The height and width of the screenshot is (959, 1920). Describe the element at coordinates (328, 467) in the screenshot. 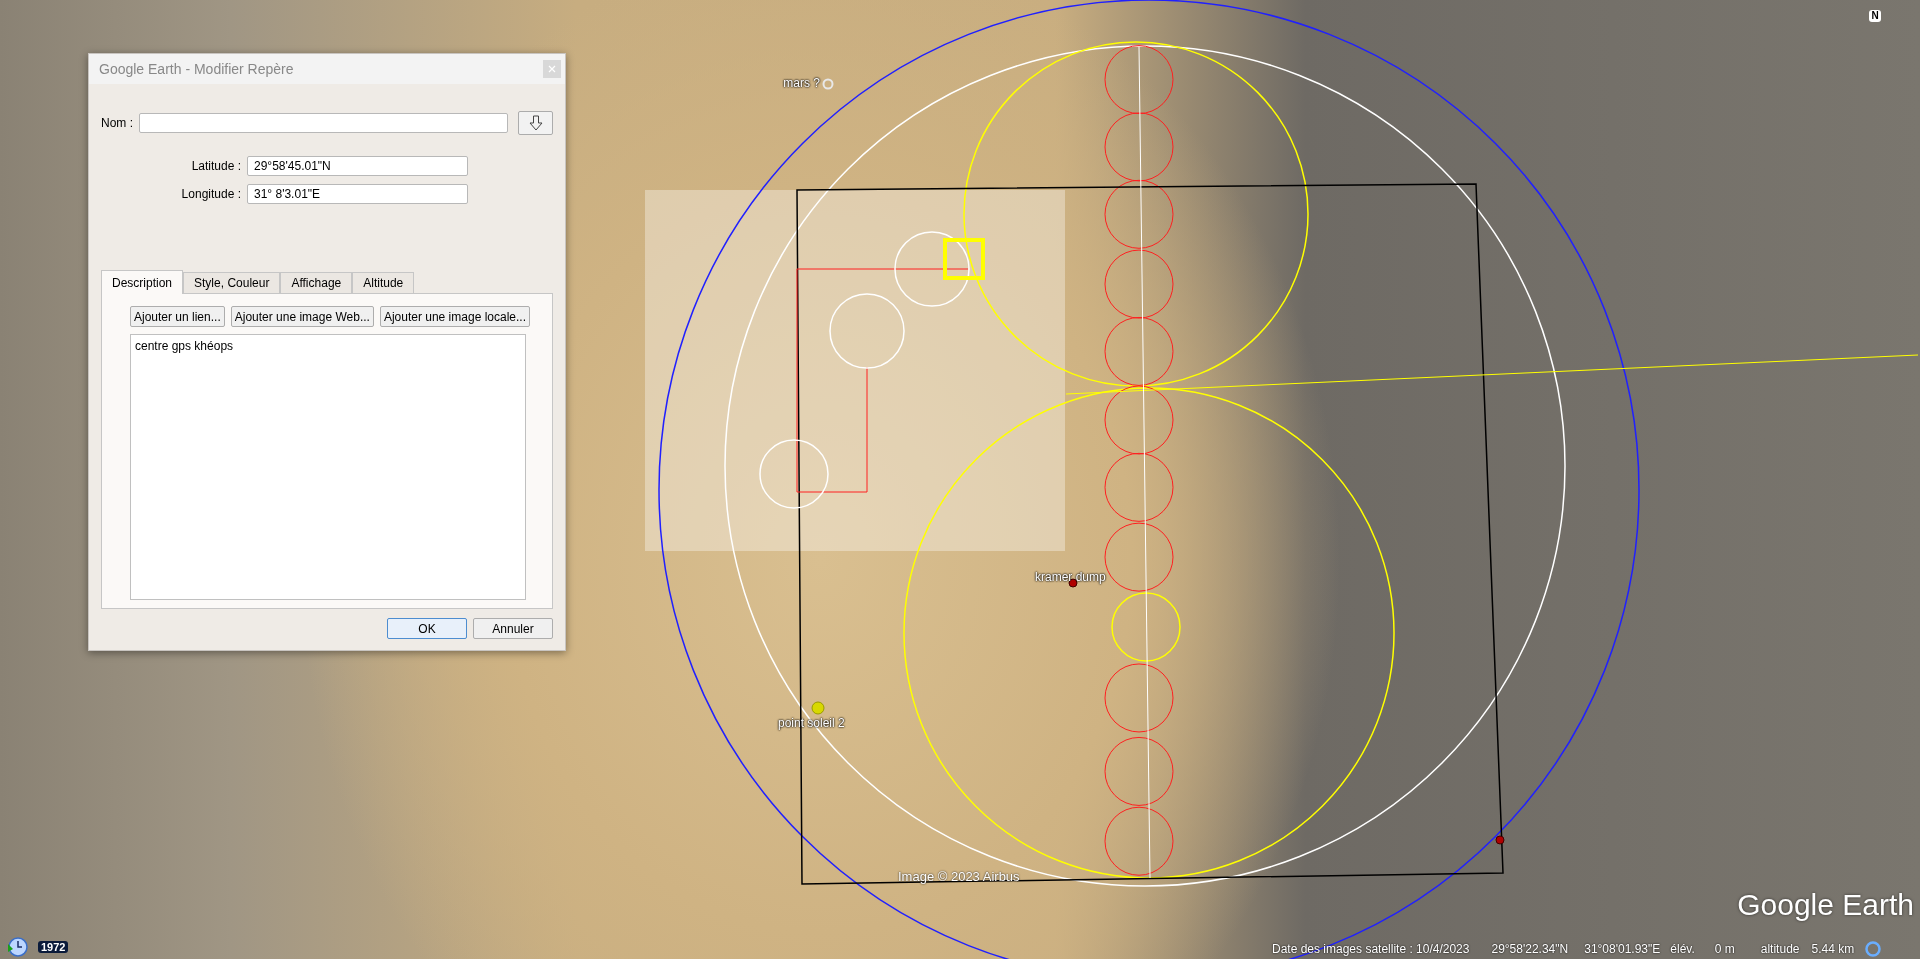

I see `description-text-area: centre gps khéops` at that location.